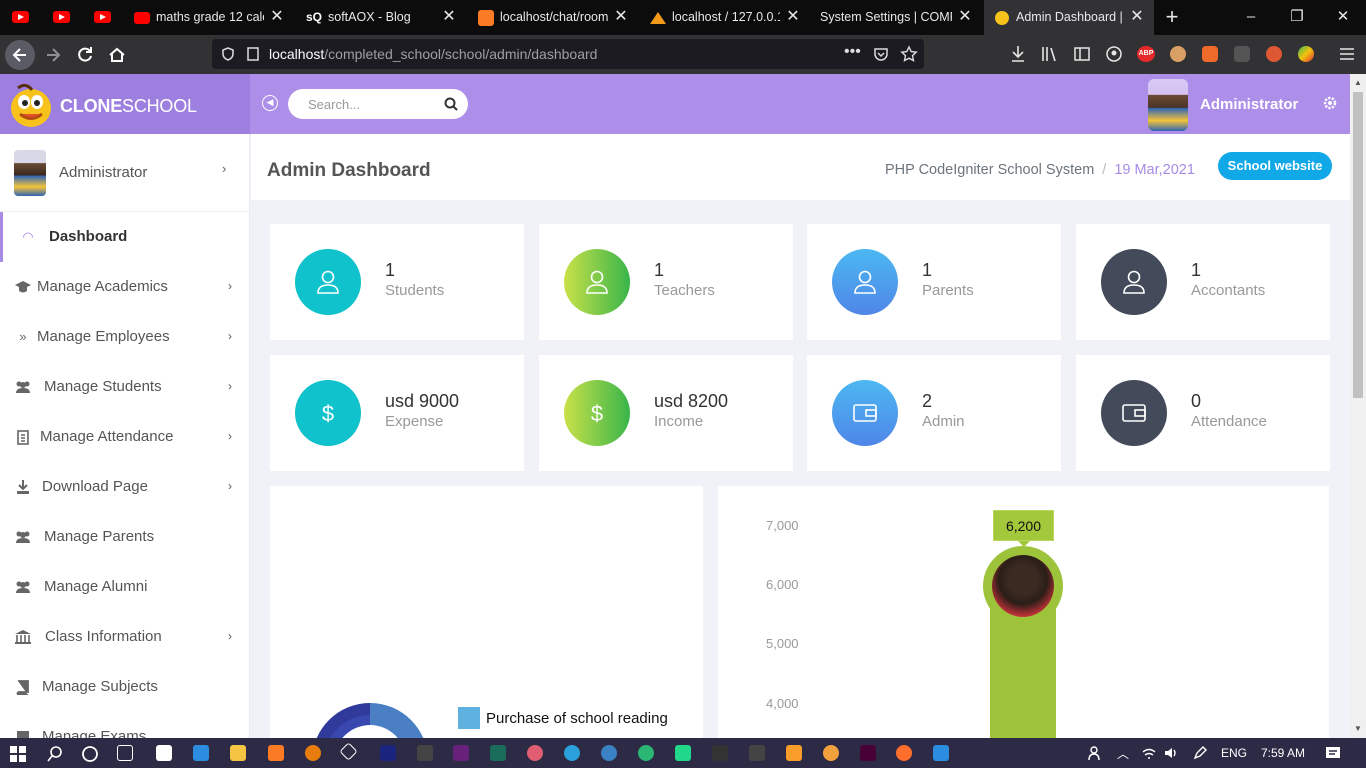 The width and height of the screenshot is (1366, 768). Describe the element at coordinates (85, 55) in the screenshot. I see `reload-button` at that location.